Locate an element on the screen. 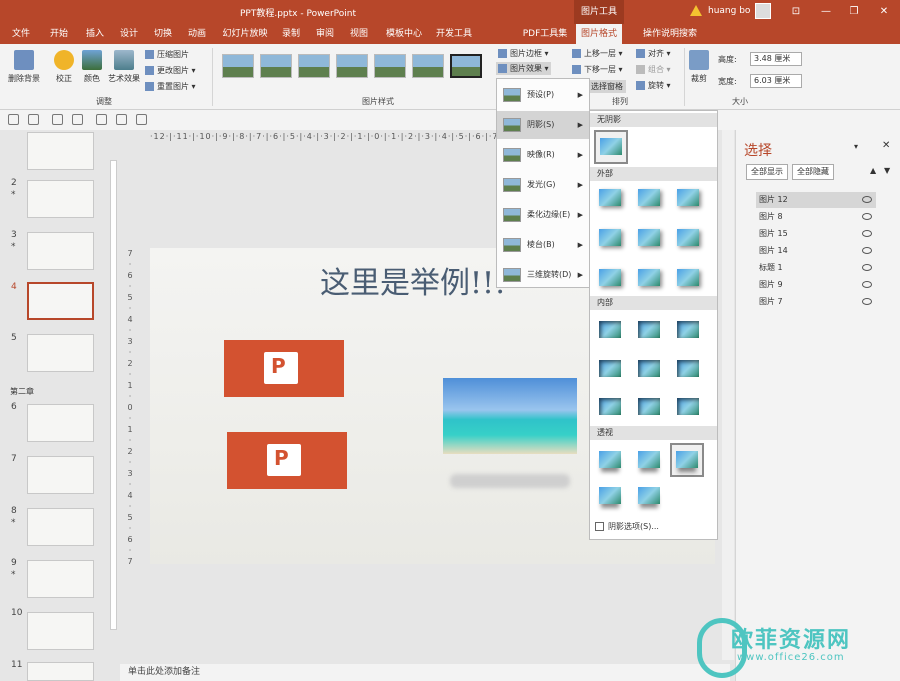  group-button: 组合 ▾ is located at coordinates (653, 69).